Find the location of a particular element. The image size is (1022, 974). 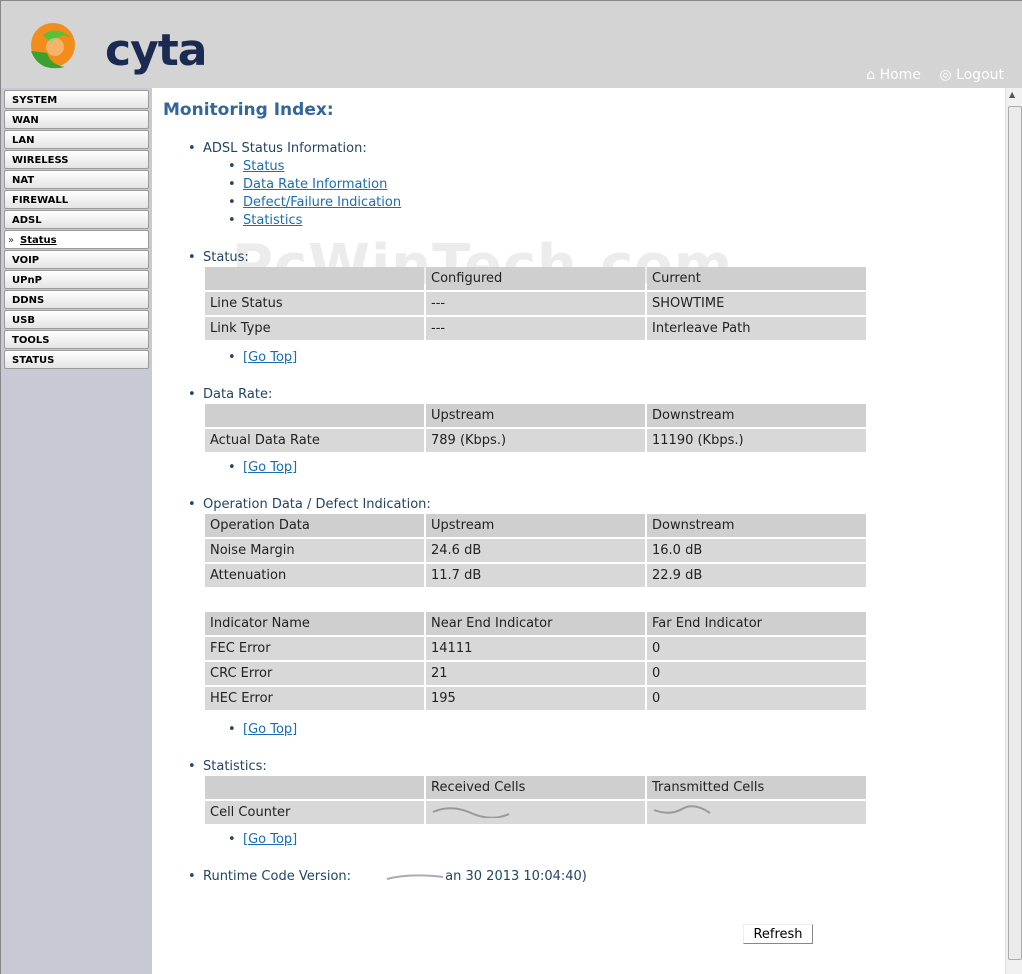

go-top-status: • [Go Top] is located at coordinates (263, 357).